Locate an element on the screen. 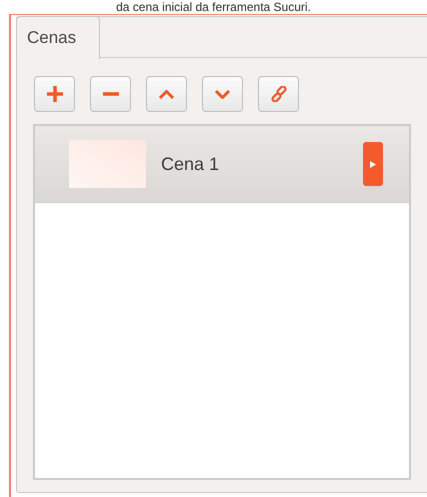  play-icon is located at coordinates (373, 164).